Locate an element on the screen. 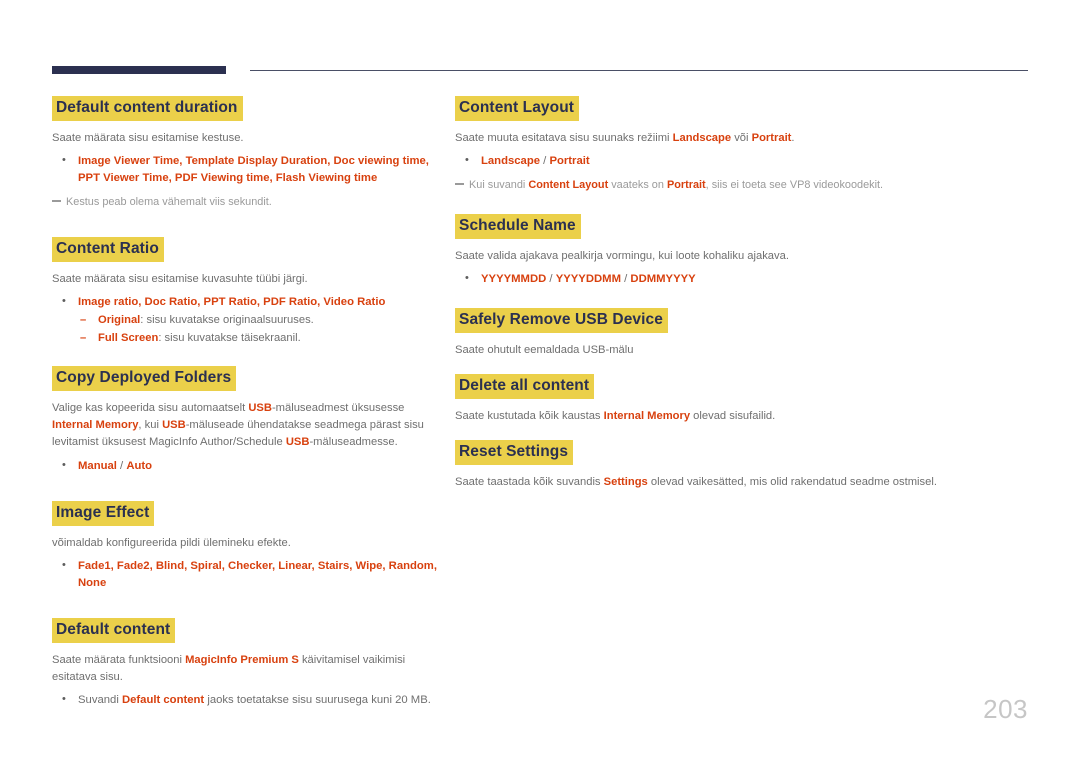 This screenshot has height=763, width=1080. body-text-part: olevad sisufailid. is located at coordinates (733, 415).